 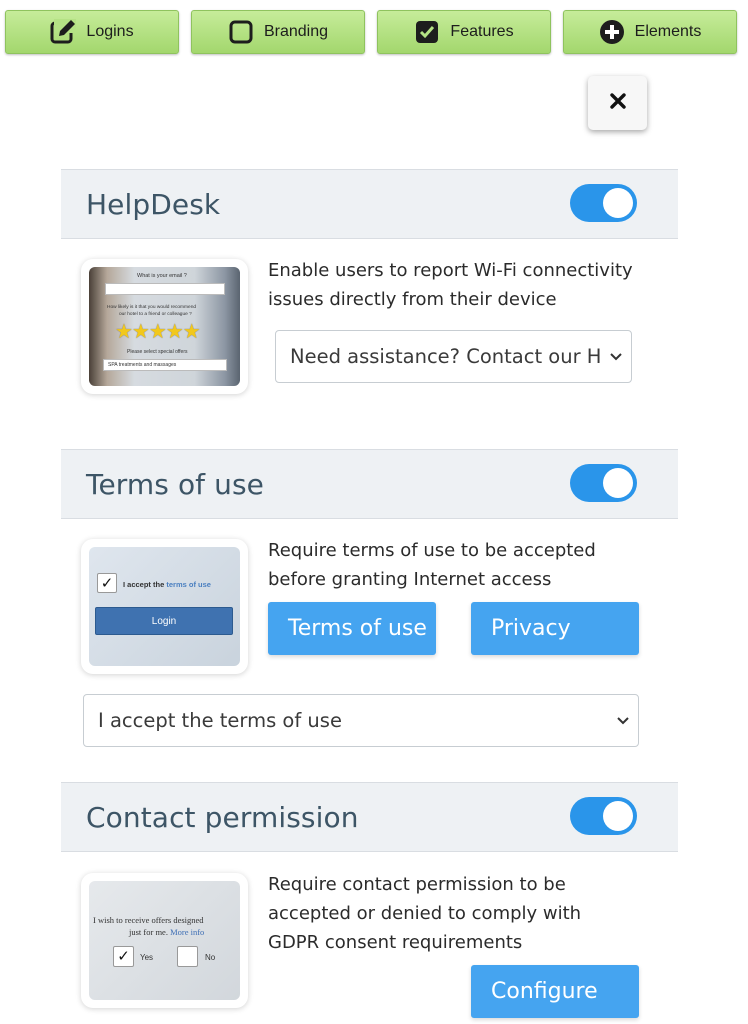 I want to click on privacy-button: Privacy, so click(x=555, y=628).